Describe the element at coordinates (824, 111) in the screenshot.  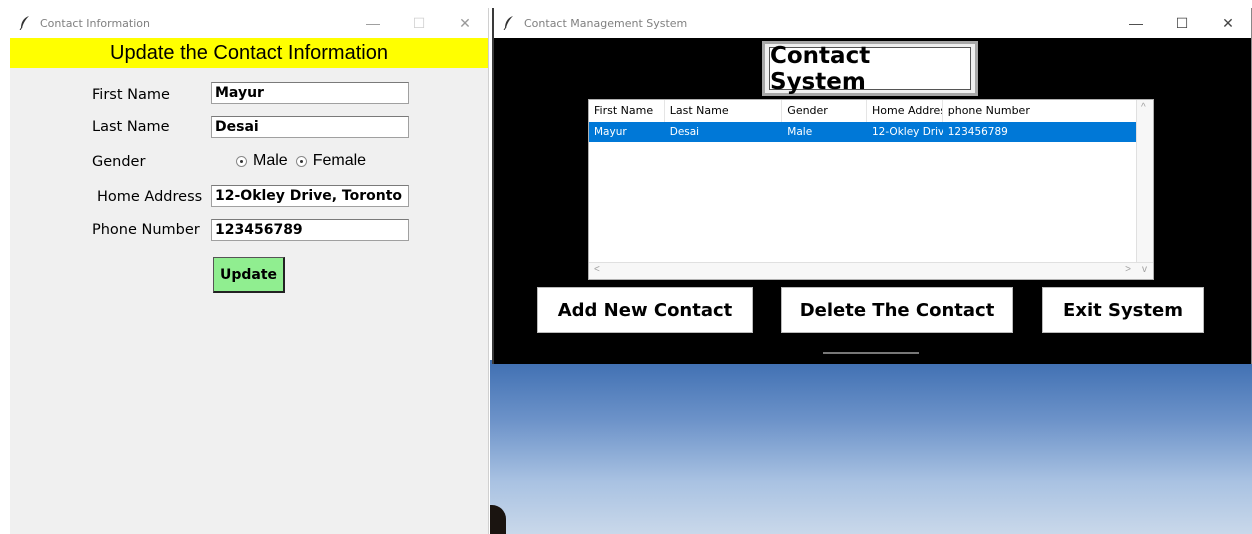
I see `column-header-gender: Gender` at that location.